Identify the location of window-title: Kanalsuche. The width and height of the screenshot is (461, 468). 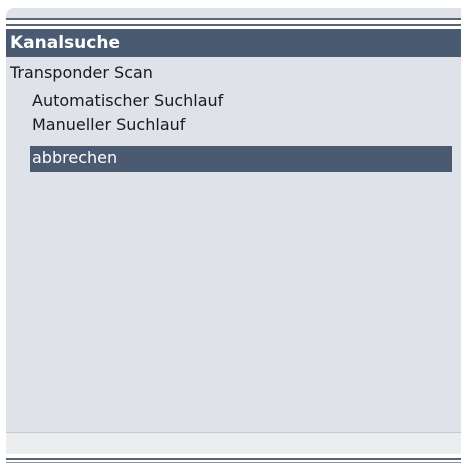
(65, 43).